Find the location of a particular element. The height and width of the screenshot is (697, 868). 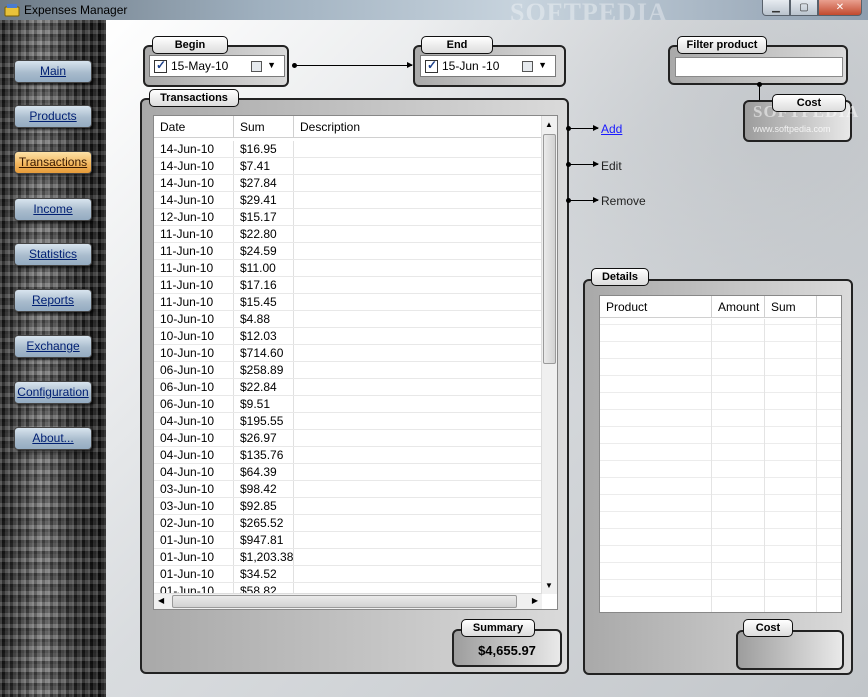

table-row: 06-Jun-10 $22.84 is located at coordinates (348, 387).